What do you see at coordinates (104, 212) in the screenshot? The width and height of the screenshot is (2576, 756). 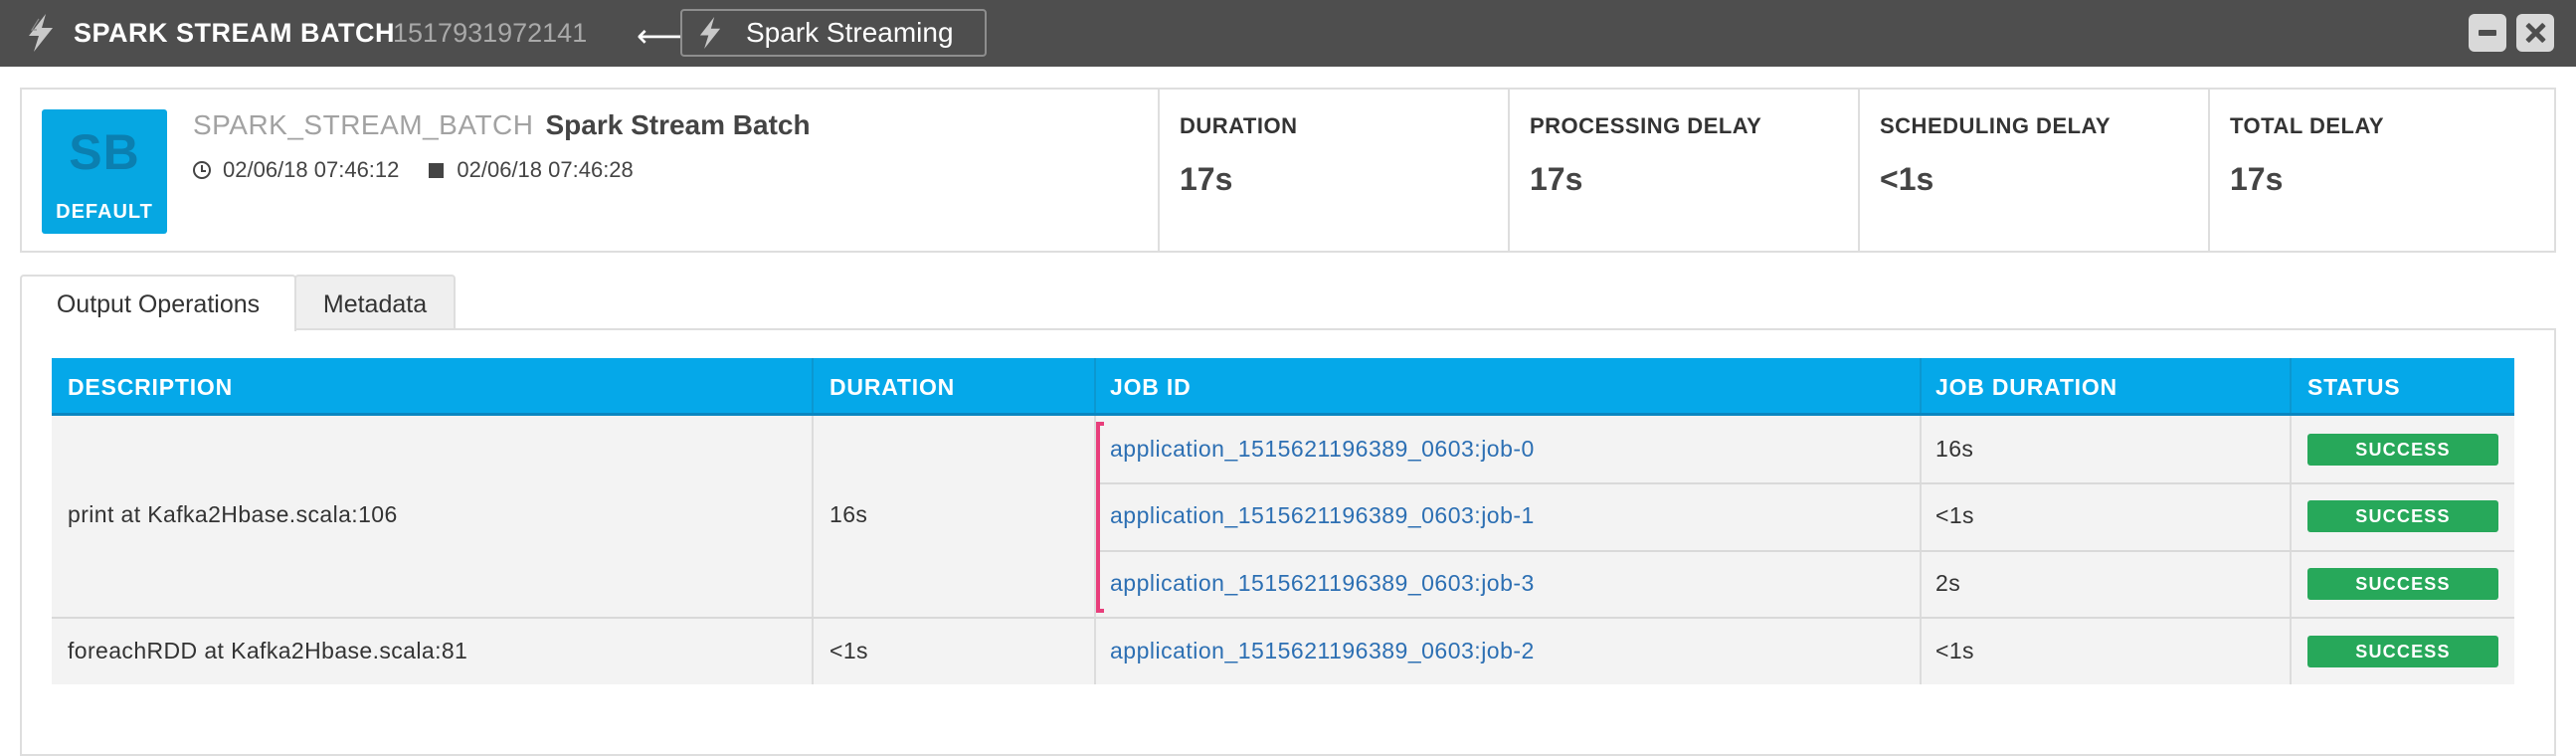 I see `badge-environment: DEFAULT` at bounding box center [104, 212].